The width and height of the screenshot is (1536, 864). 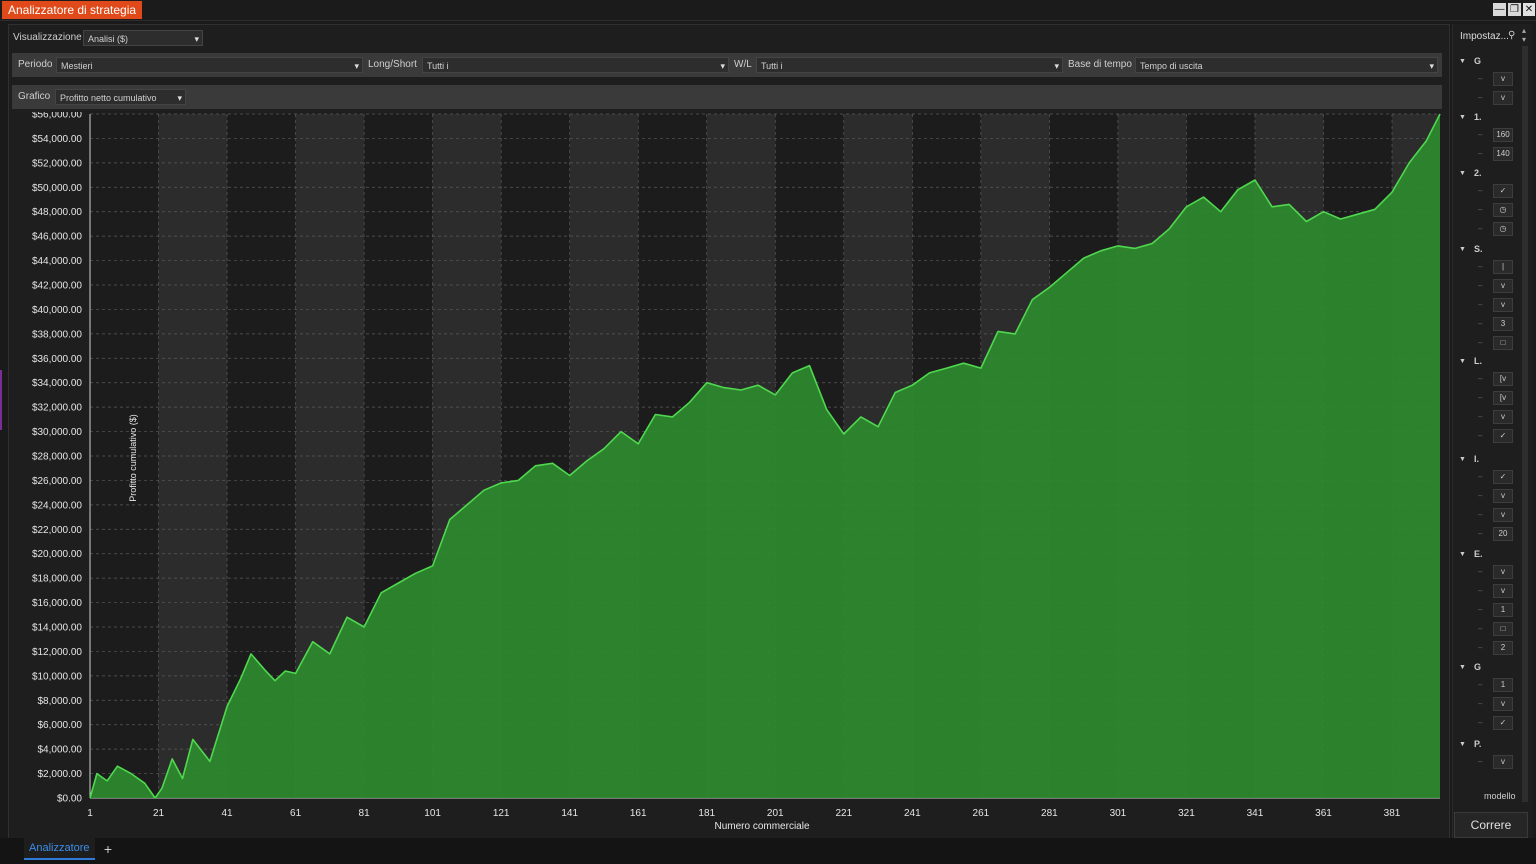 I want to click on period-dropdown: Mestieri ▾, so click(x=209, y=65).